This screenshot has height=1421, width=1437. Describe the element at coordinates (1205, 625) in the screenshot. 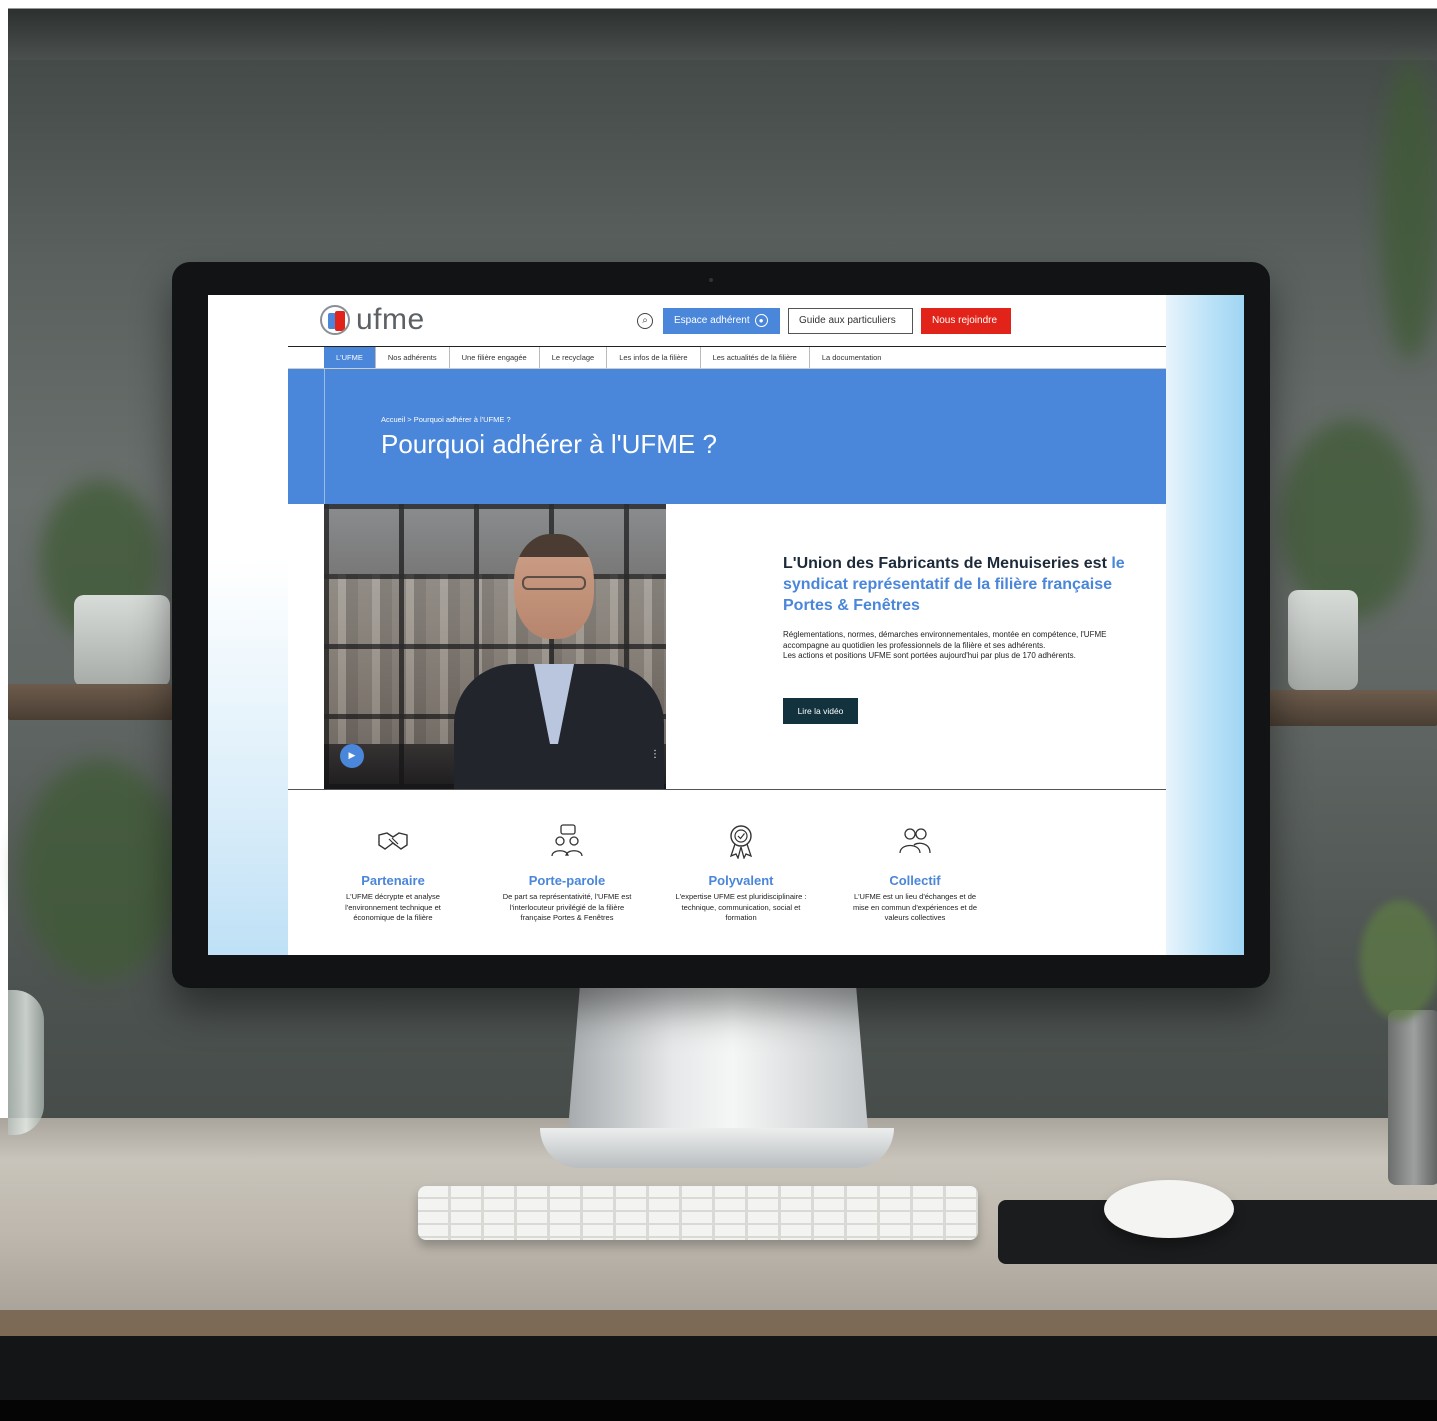

I see `screen-background-right` at that location.